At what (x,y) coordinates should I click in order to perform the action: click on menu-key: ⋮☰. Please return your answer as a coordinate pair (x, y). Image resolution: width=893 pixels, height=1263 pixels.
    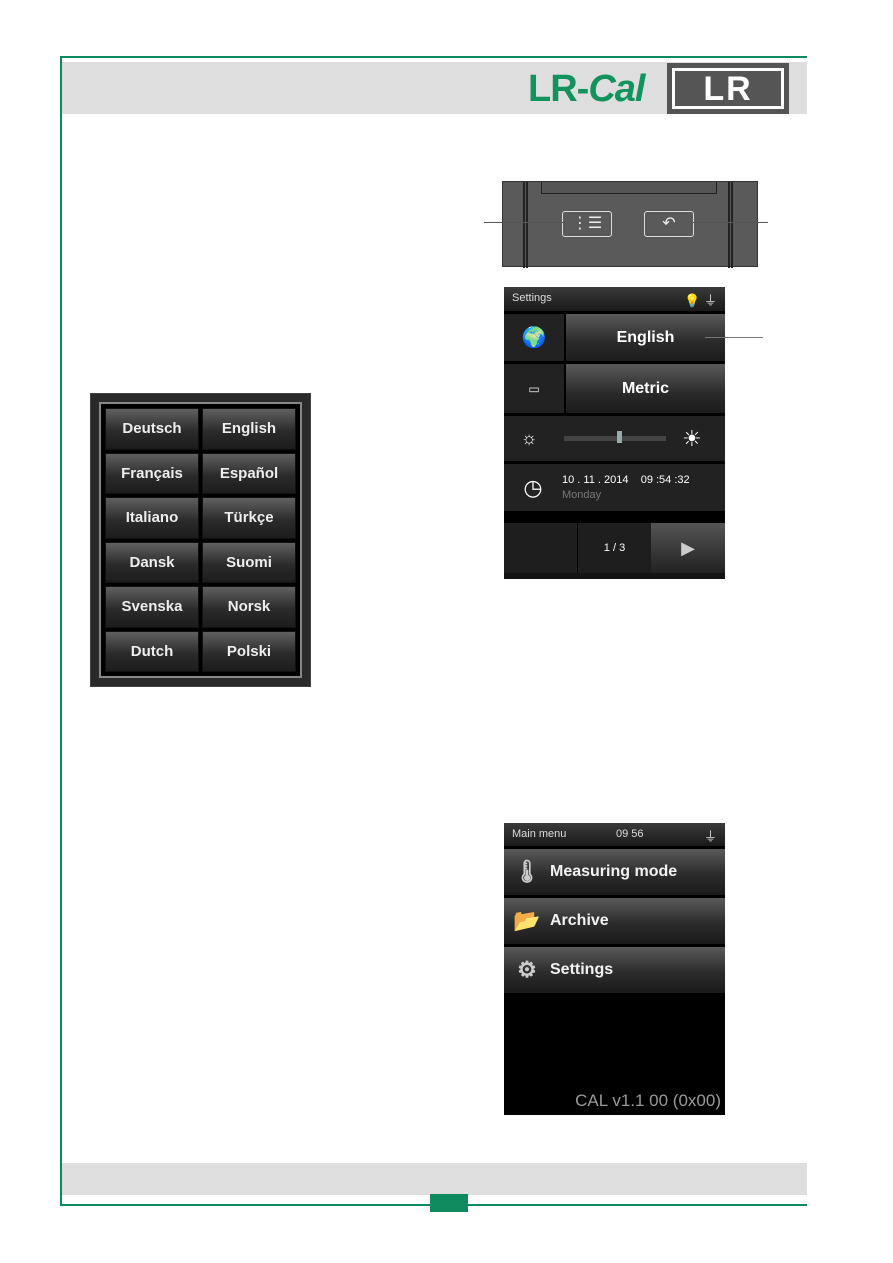
    Looking at the image, I should click on (587, 224).